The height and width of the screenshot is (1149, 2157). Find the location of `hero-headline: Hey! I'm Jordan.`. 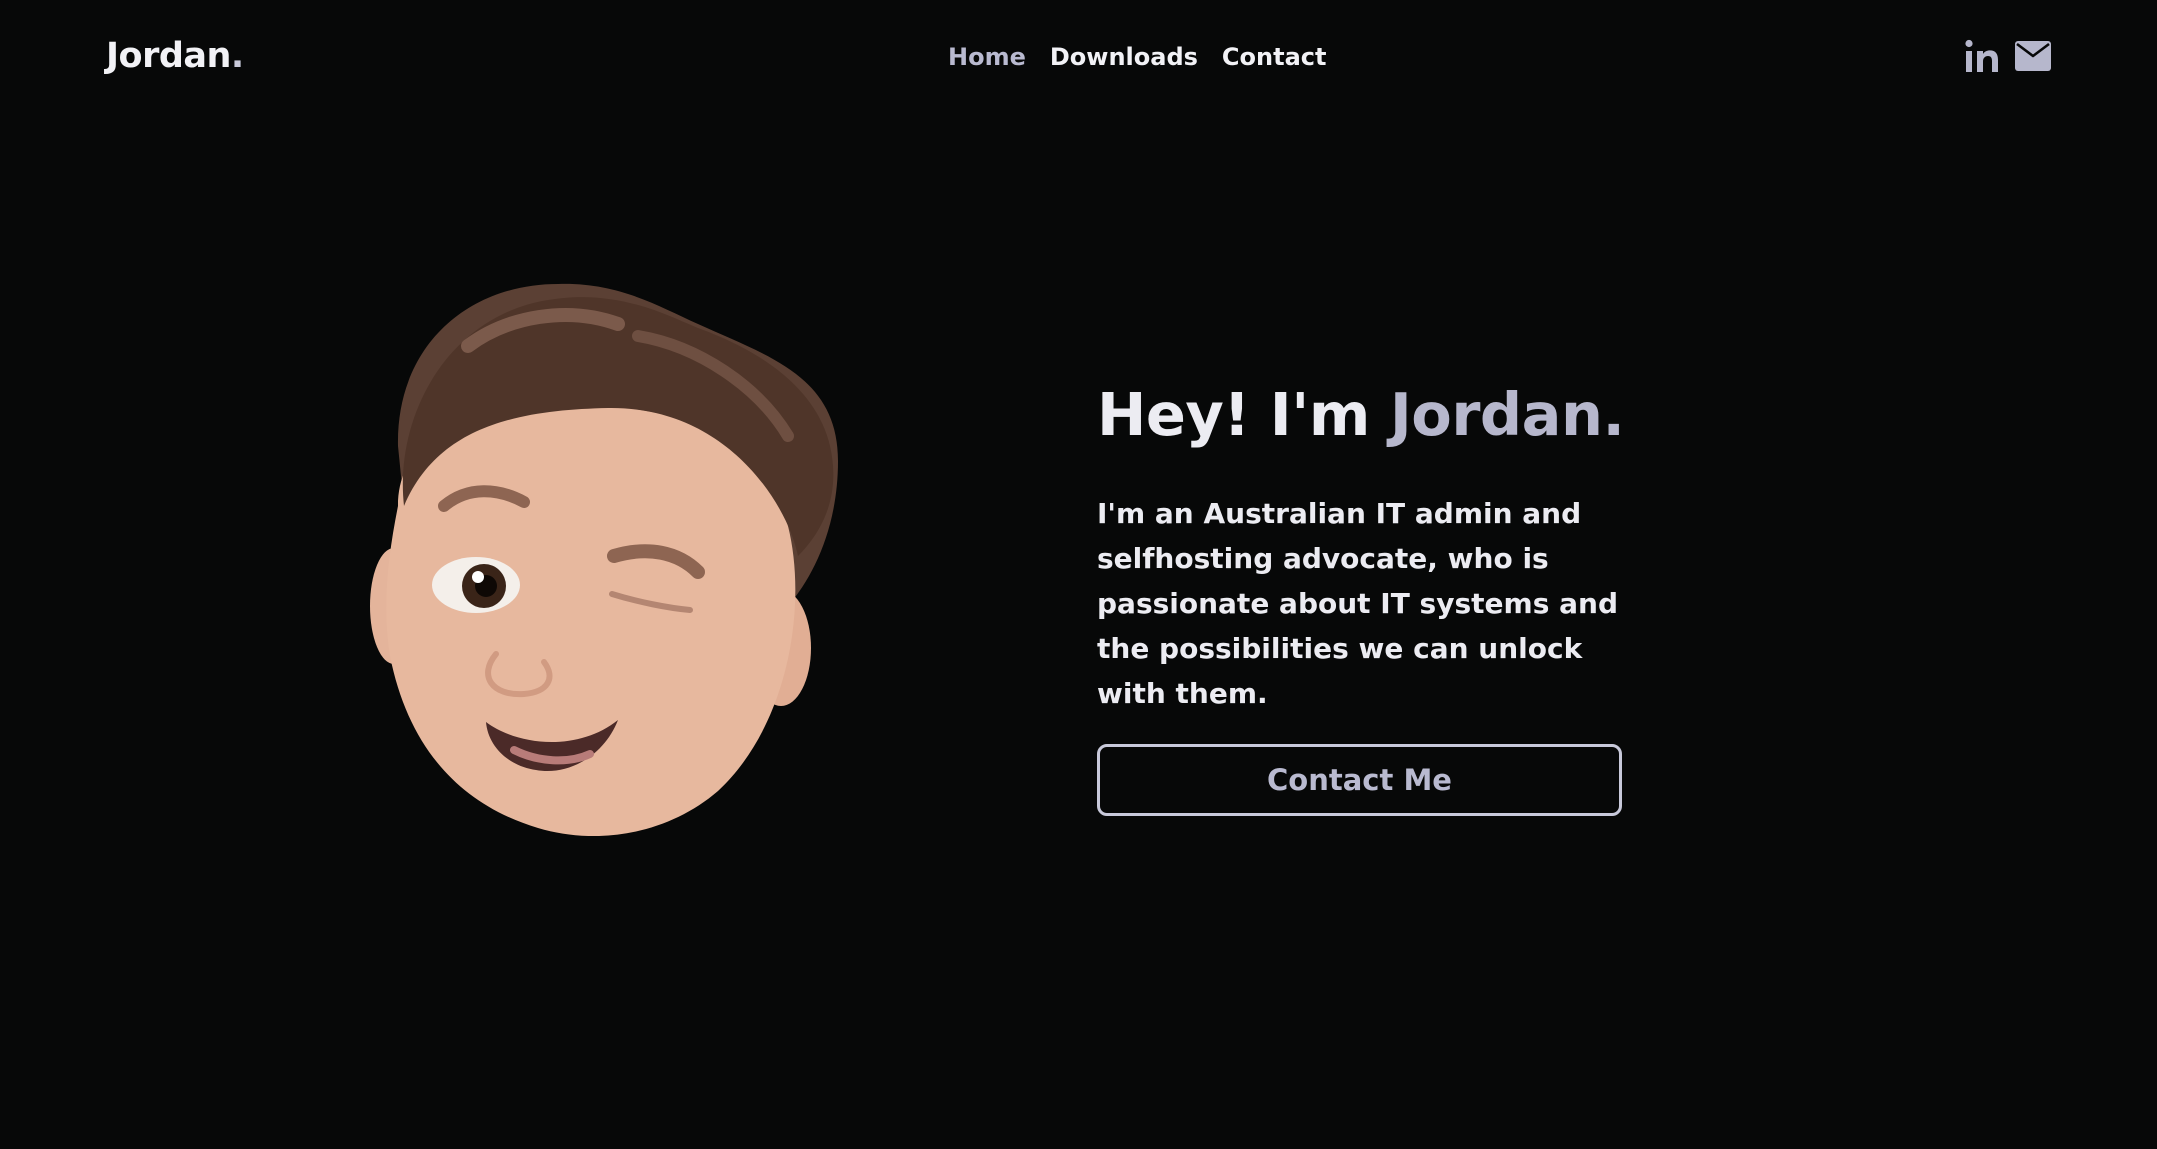

hero-headline: Hey! I'm Jordan. is located at coordinates (1377, 414).